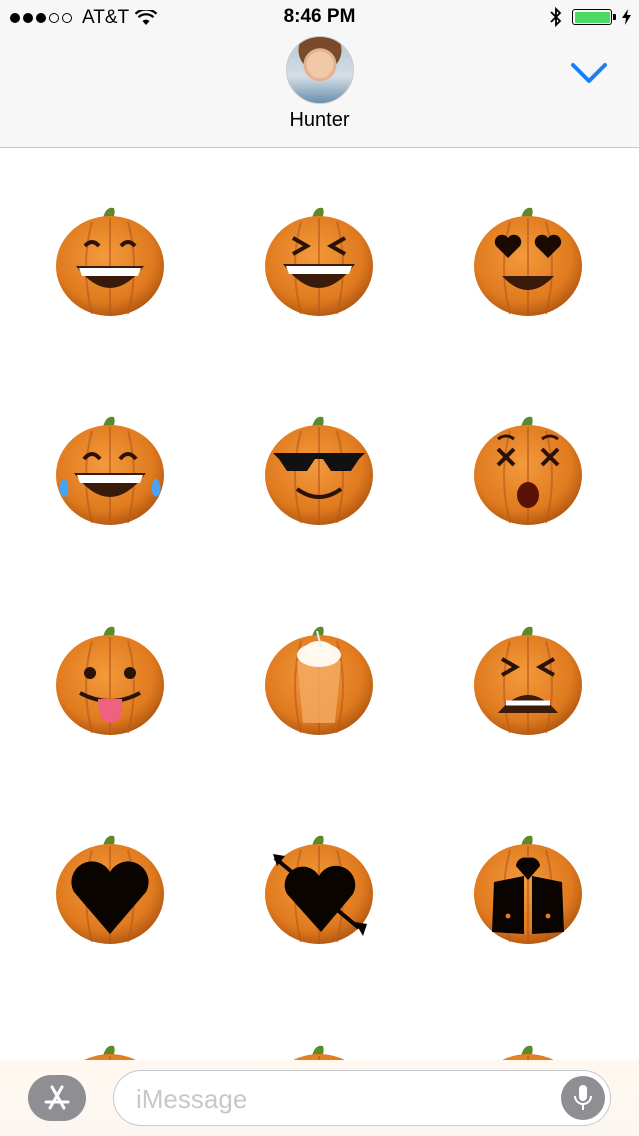  I want to click on status-right, so click(590, 17).